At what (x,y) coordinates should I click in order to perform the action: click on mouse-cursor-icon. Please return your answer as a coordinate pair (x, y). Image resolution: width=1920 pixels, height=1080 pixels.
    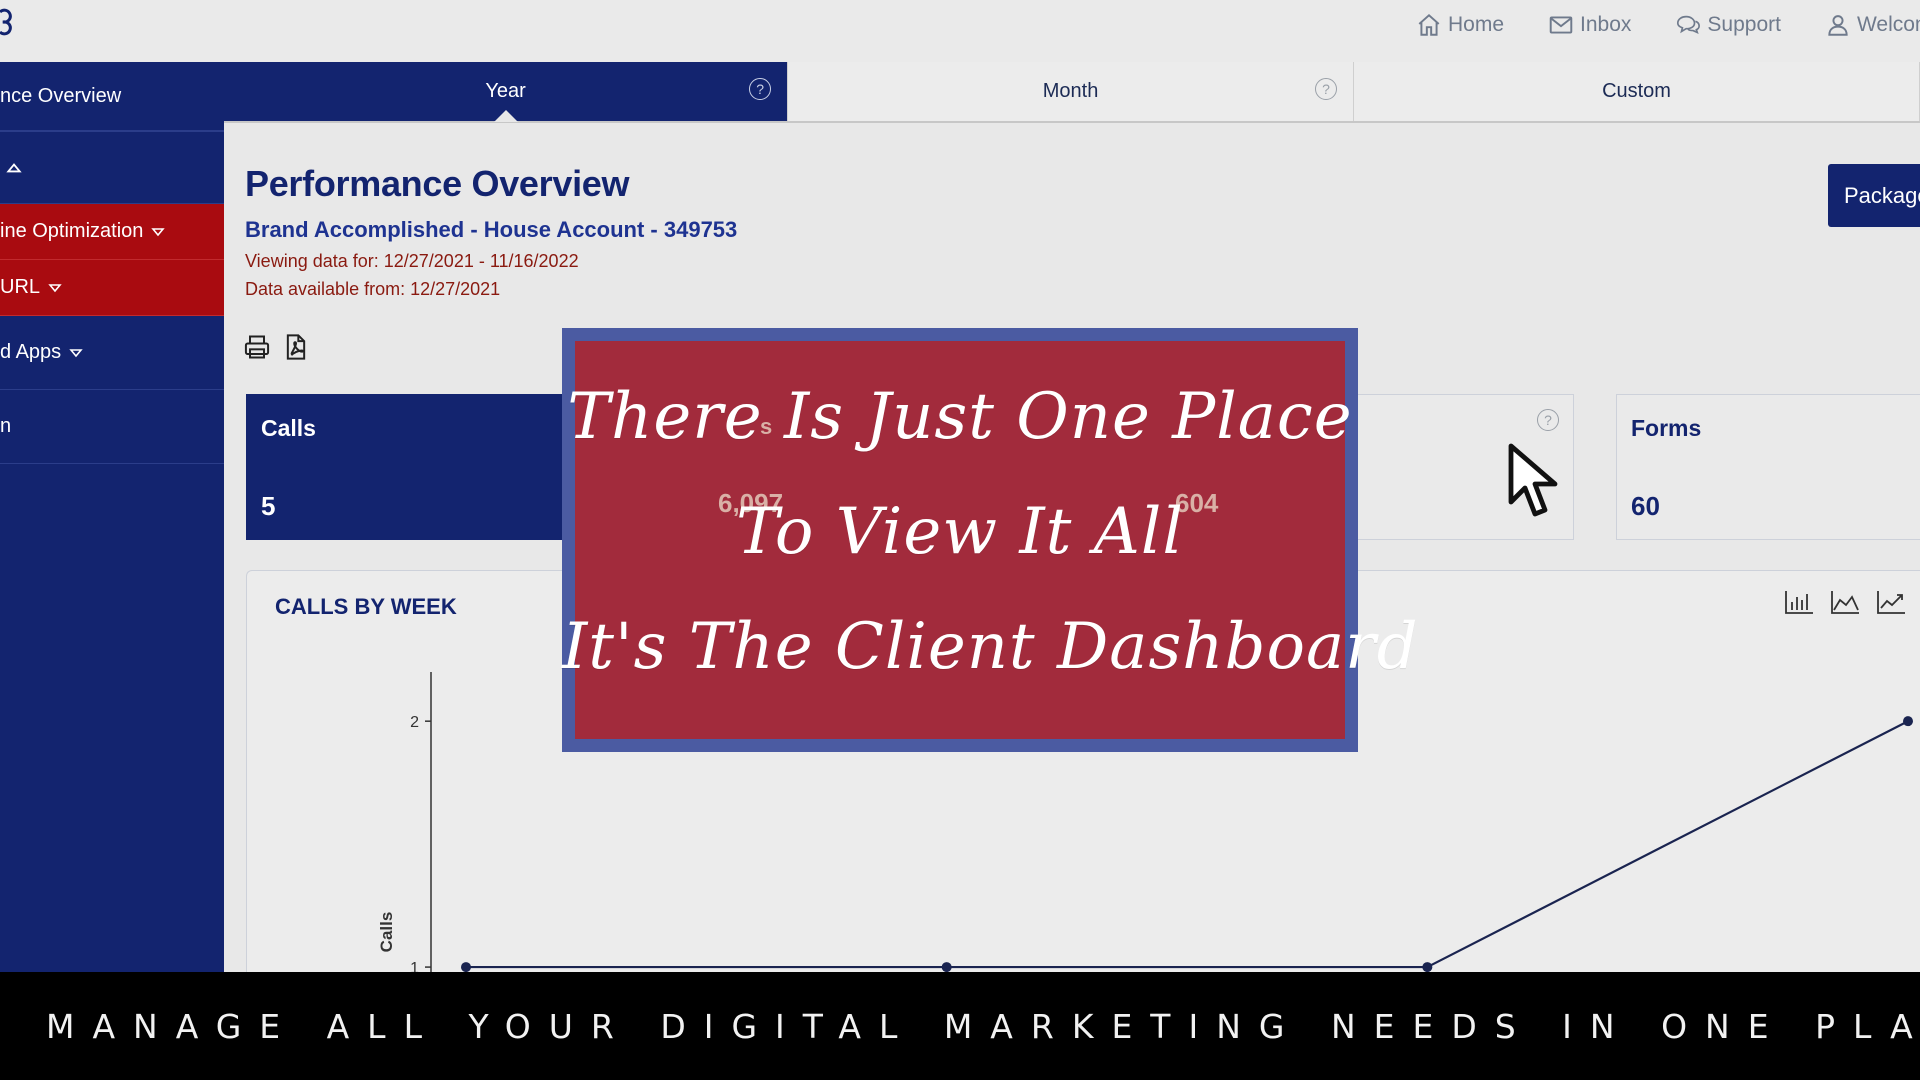
    Looking at the image, I should click on (1533, 480).